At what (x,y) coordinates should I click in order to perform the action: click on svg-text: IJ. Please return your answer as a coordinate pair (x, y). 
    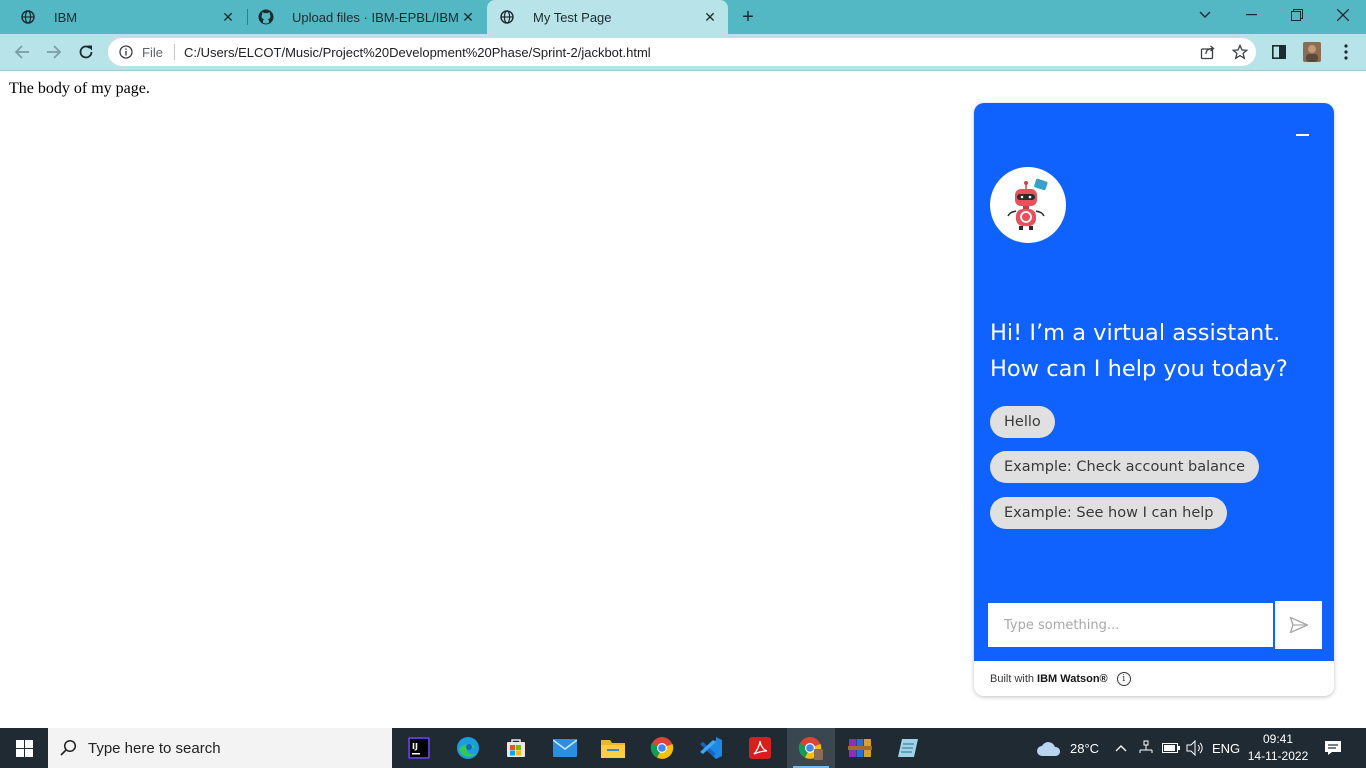
    Looking at the image, I should click on (415, 746).